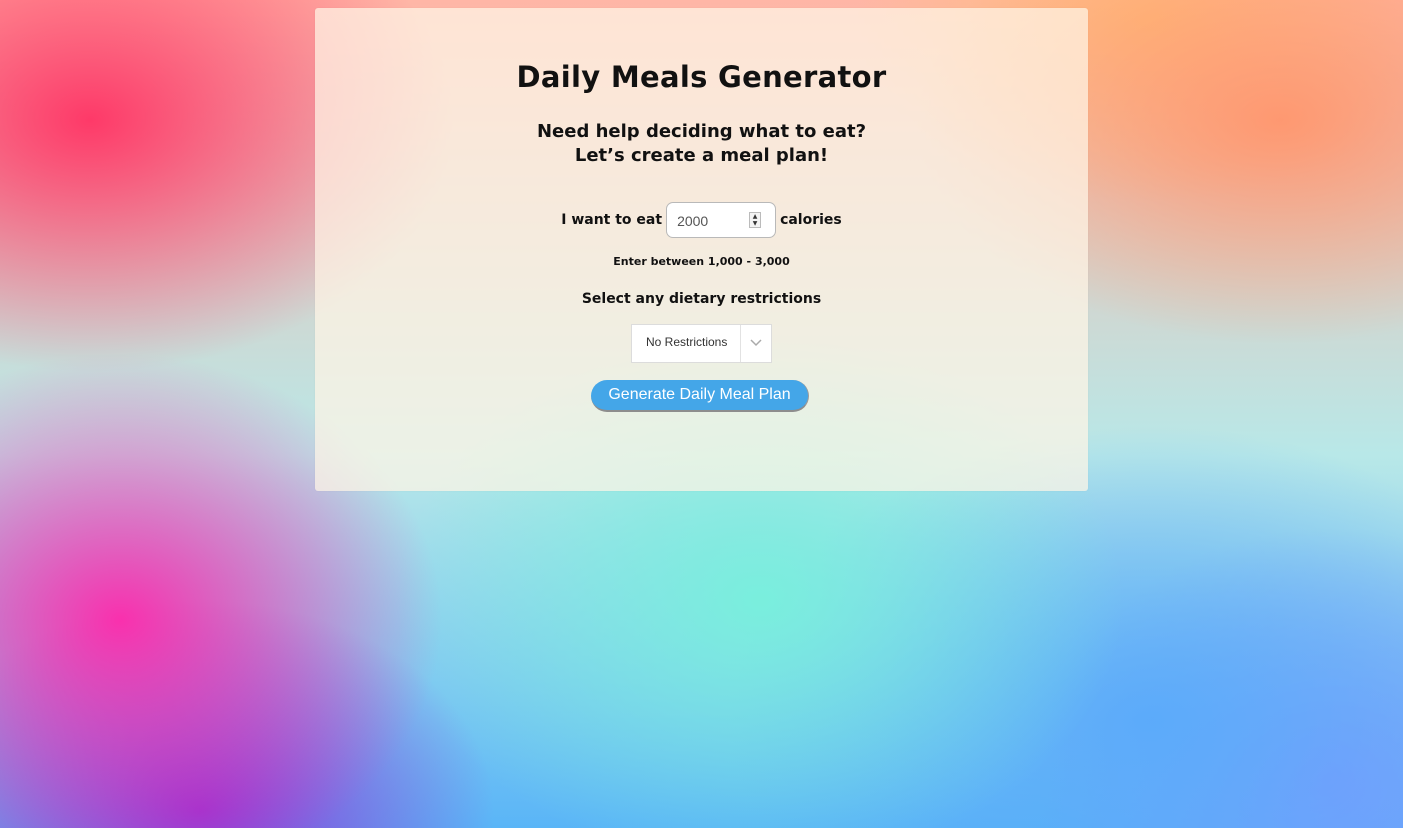 The width and height of the screenshot is (1403, 828). I want to click on calorie-row: I want to eat ▲ ▼ calories, so click(701, 220).